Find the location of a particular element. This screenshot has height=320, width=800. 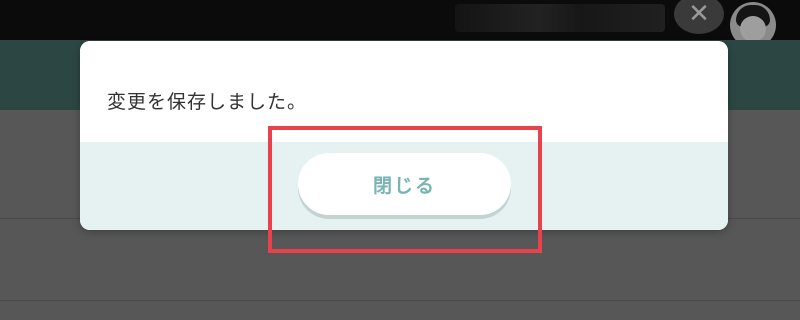

close-button: 閉じる is located at coordinates (404, 184).